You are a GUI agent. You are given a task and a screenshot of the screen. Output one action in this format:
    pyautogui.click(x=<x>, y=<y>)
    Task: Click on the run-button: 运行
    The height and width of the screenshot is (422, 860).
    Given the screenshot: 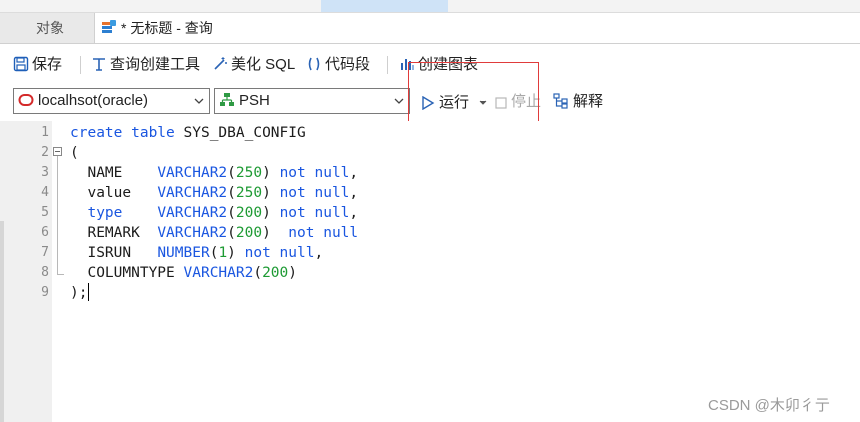 What is the action you would take?
    pyautogui.click(x=454, y=102)
    